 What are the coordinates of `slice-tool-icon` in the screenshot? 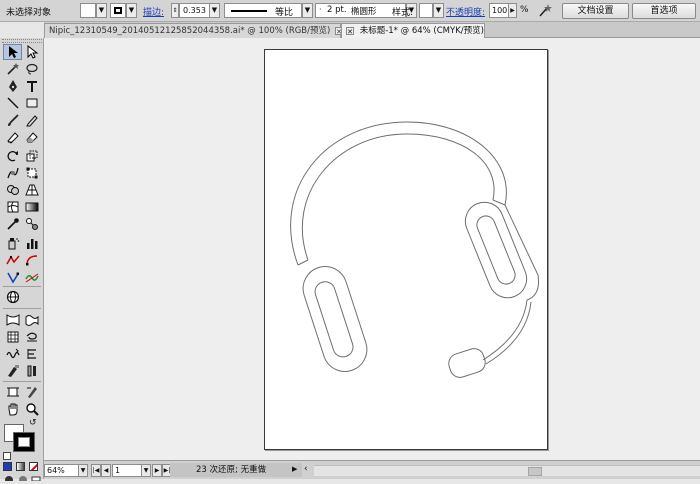 It's located at (12, 371).